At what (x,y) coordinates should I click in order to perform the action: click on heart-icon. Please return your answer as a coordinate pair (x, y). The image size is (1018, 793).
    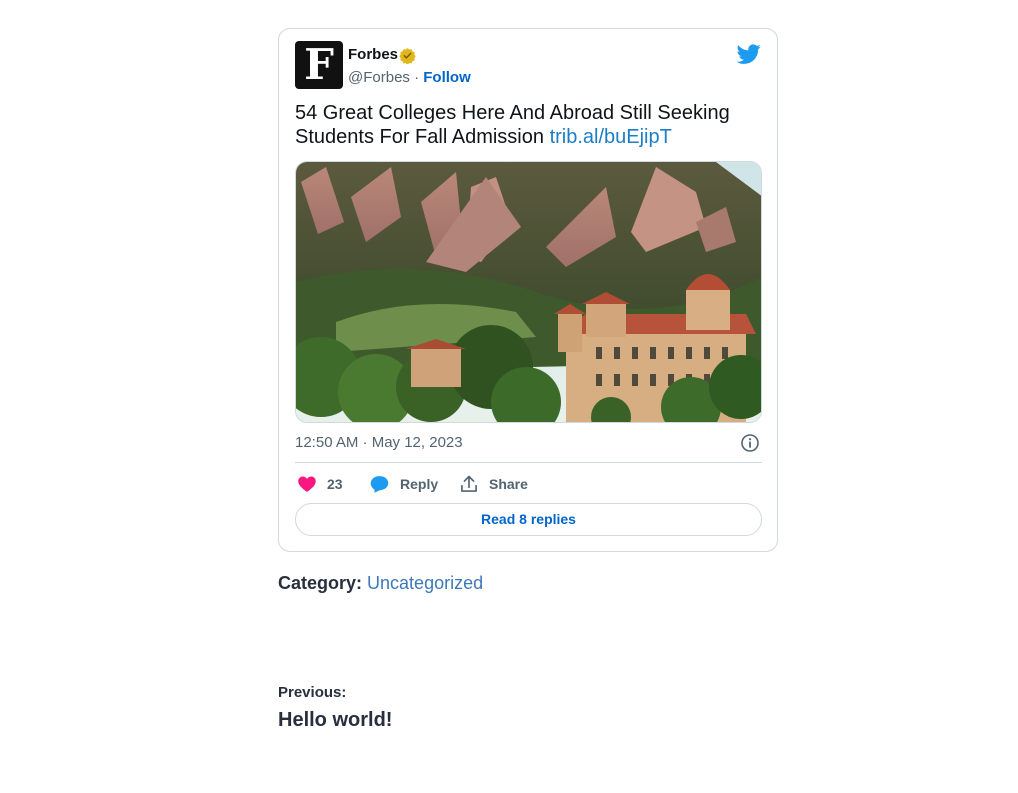
    Looking at the image, I should click on (307, 484).